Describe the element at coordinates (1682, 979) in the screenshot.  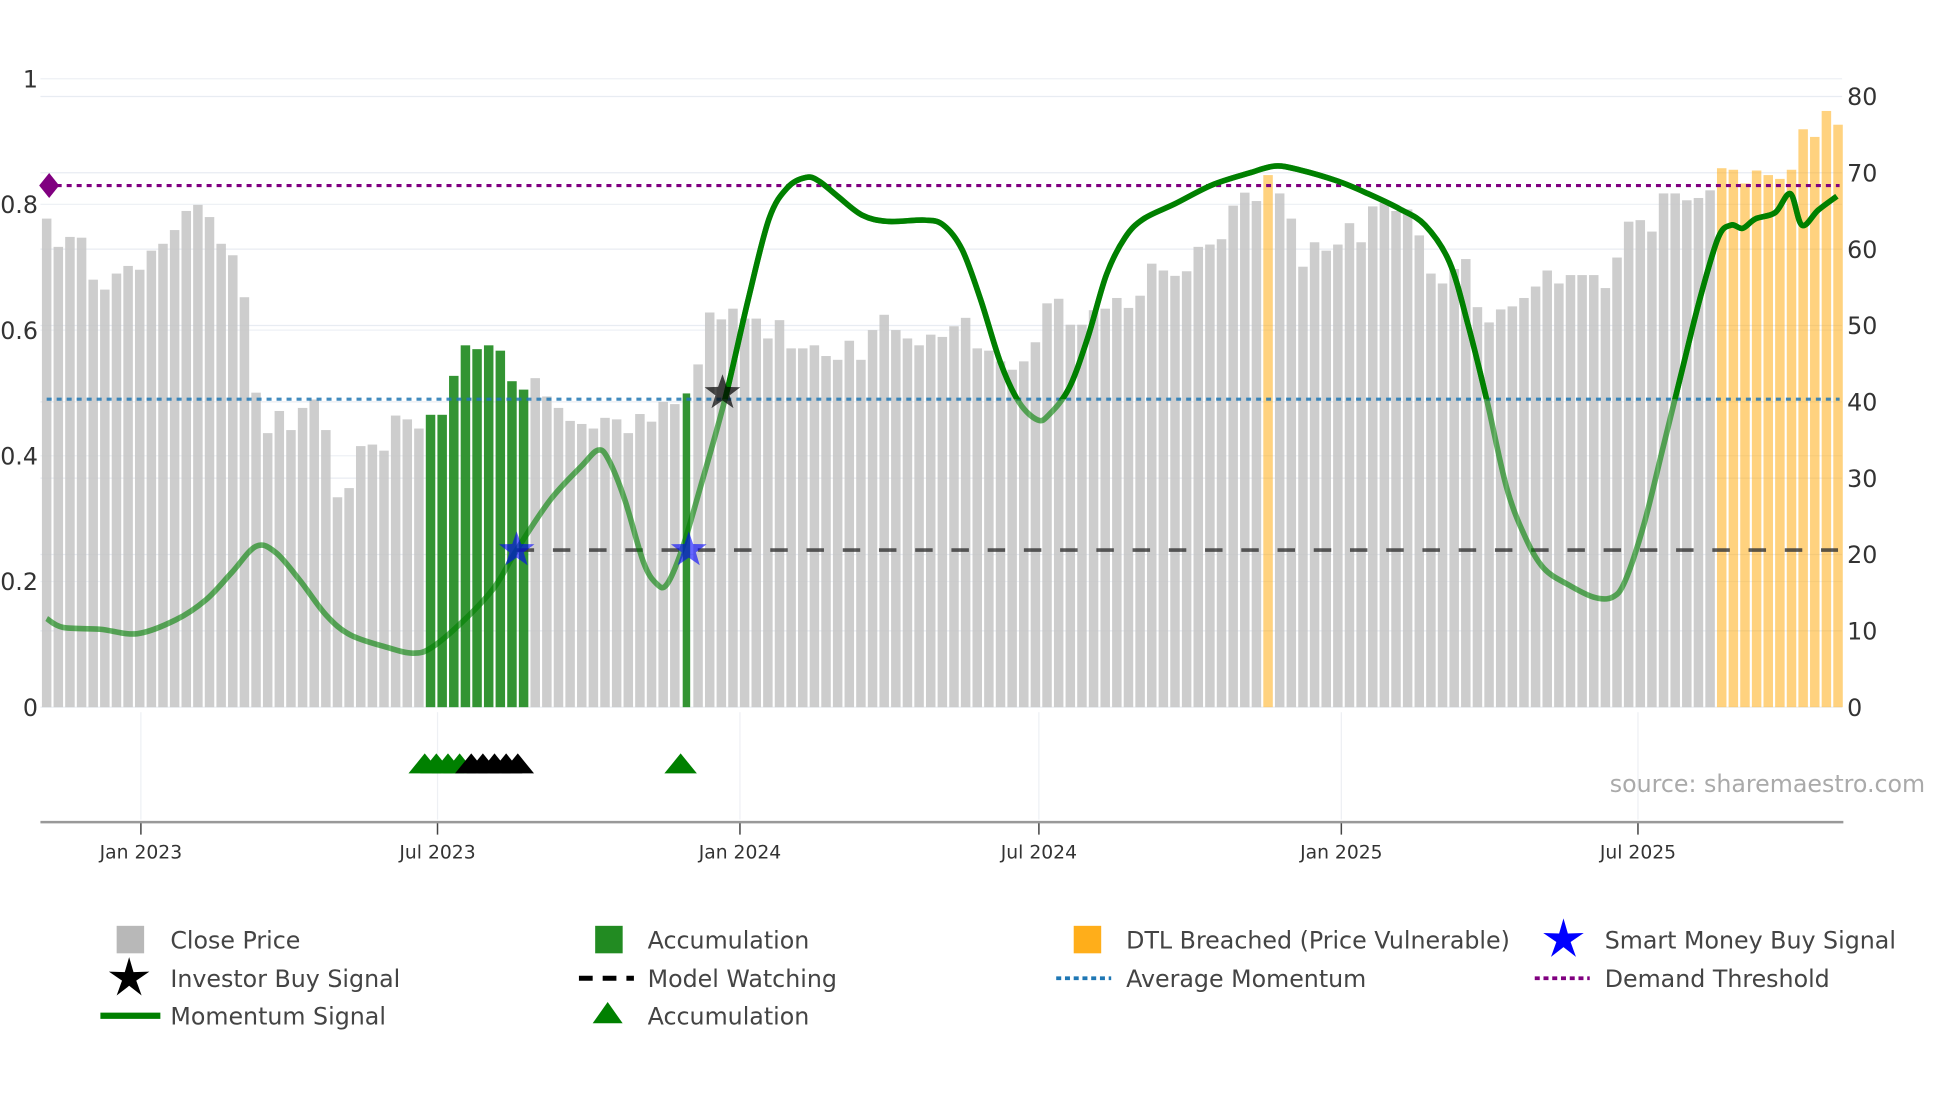
I see `legend-item-demand-threshold: Demand Threshold` at that location.